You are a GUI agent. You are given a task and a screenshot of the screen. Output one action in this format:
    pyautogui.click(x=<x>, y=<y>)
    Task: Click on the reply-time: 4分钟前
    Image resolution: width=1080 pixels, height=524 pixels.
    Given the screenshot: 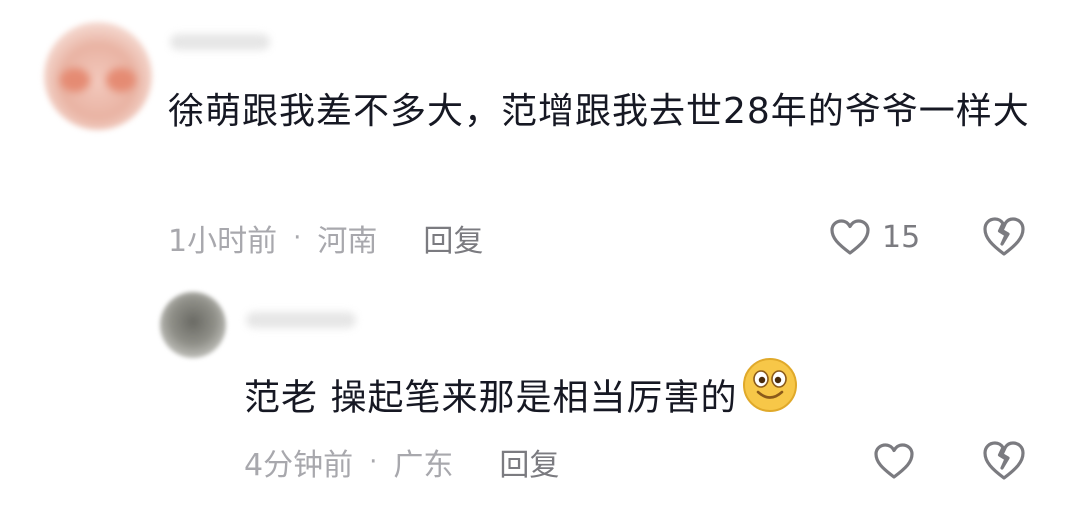 What is the action you would take?
    pyautogui.click(x=299, y=465)
    